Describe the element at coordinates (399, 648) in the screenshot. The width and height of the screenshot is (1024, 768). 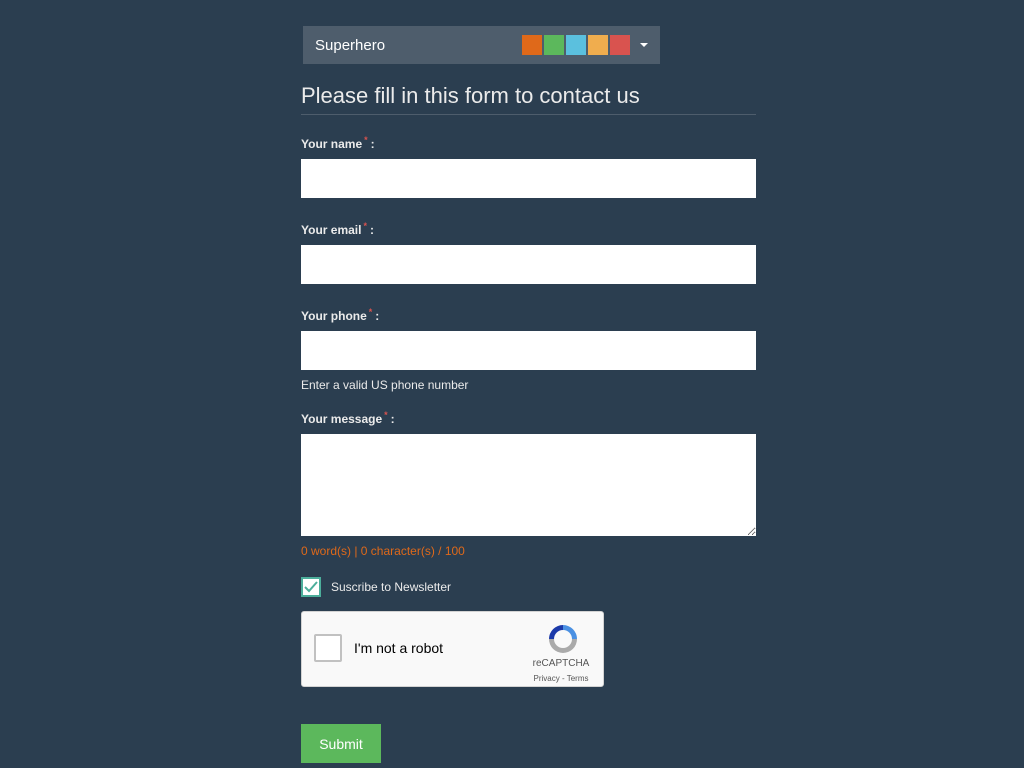
I see `recaptcha-label: I'm not a robot` at that location.